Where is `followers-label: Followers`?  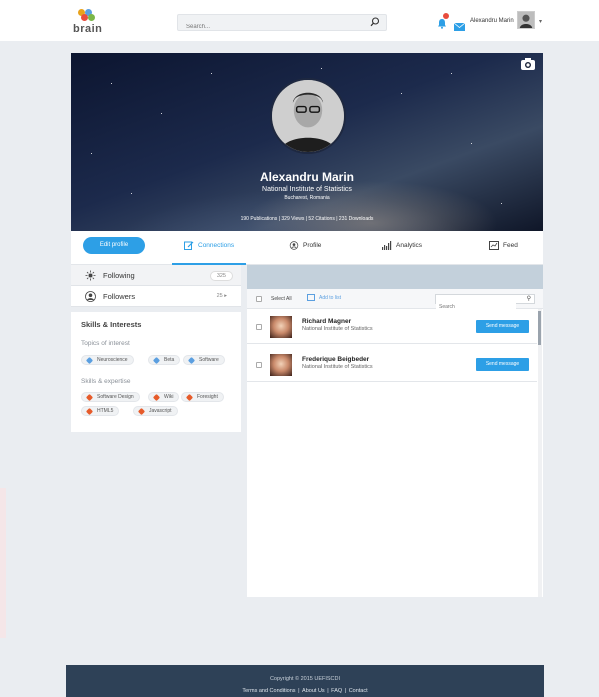
followers-label: Followers is located at coordinates (119, 296).